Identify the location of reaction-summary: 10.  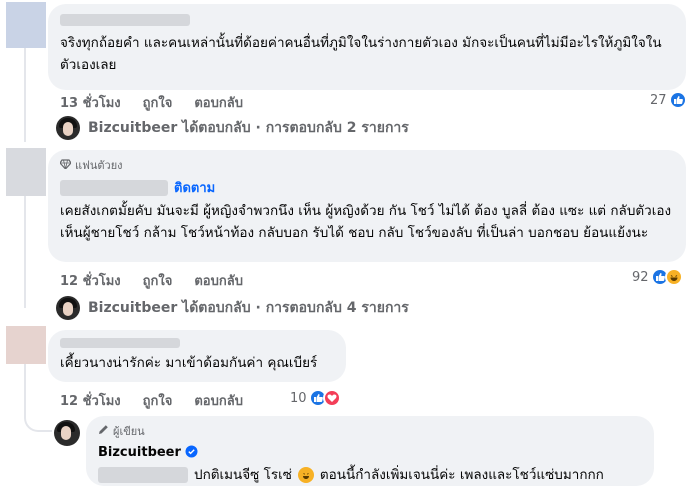
(315, 398).